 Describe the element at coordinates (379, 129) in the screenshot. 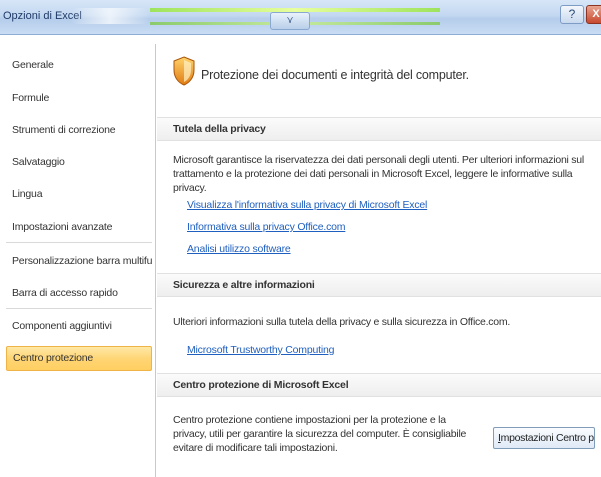

I see `section-header-privacy: Tutela della privacy` at that location.